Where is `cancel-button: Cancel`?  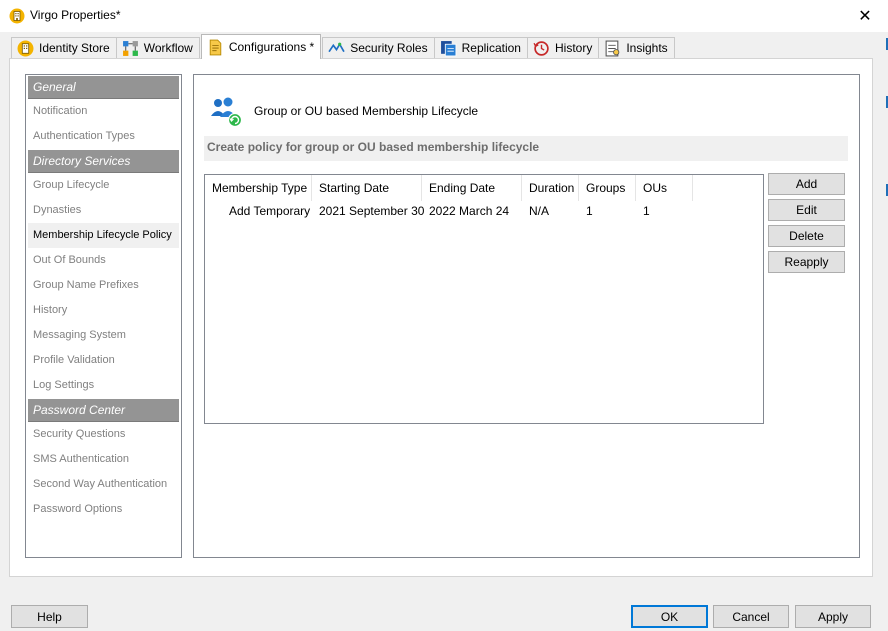
cancel-button: Cancel is located at coordinates (751, 616).